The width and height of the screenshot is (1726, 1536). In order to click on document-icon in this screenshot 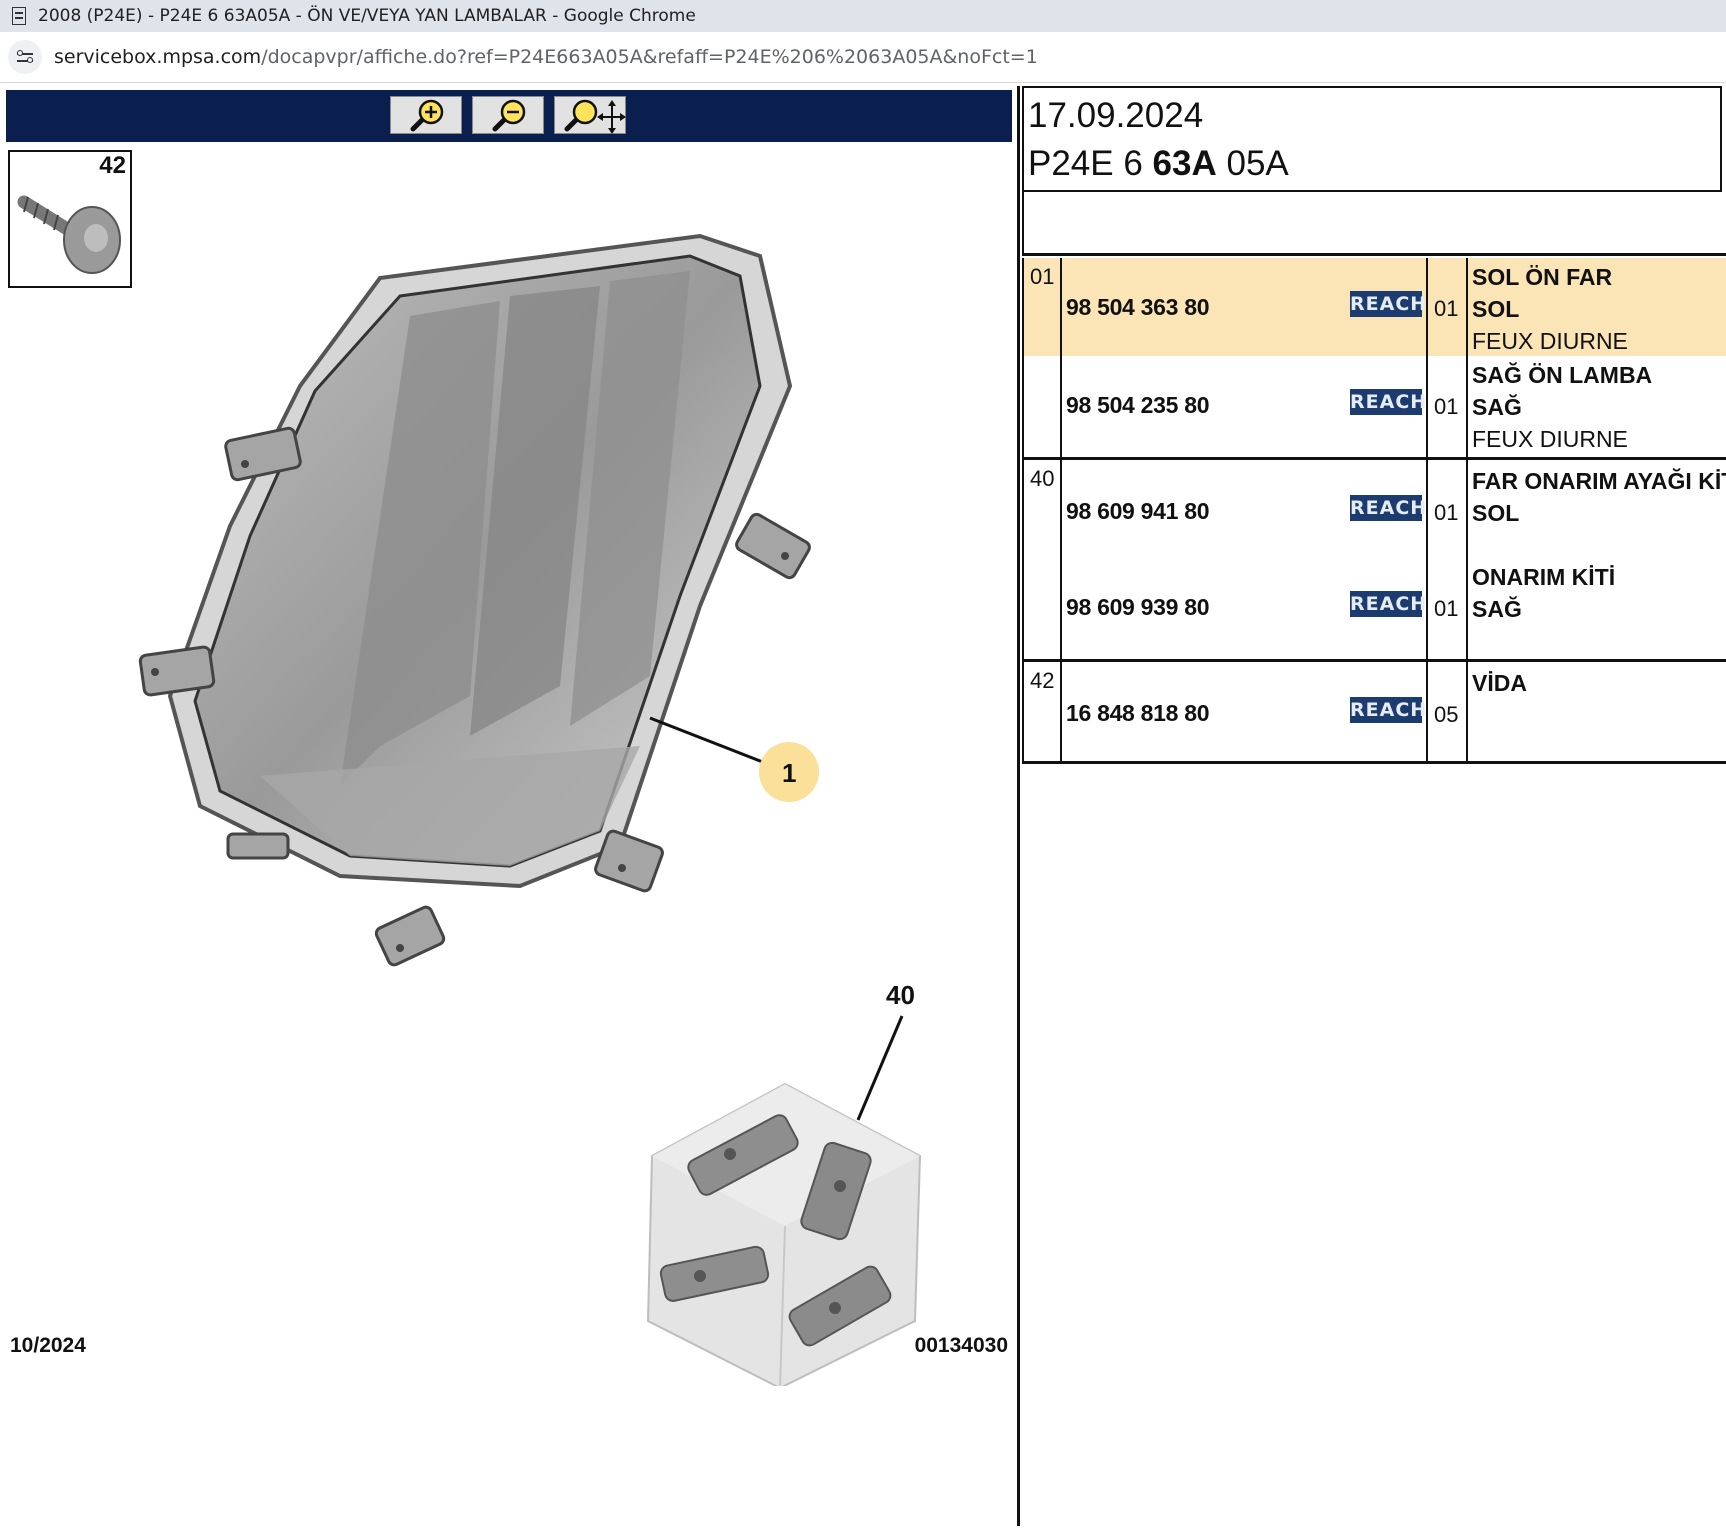, I will do `click(19, 16)`.